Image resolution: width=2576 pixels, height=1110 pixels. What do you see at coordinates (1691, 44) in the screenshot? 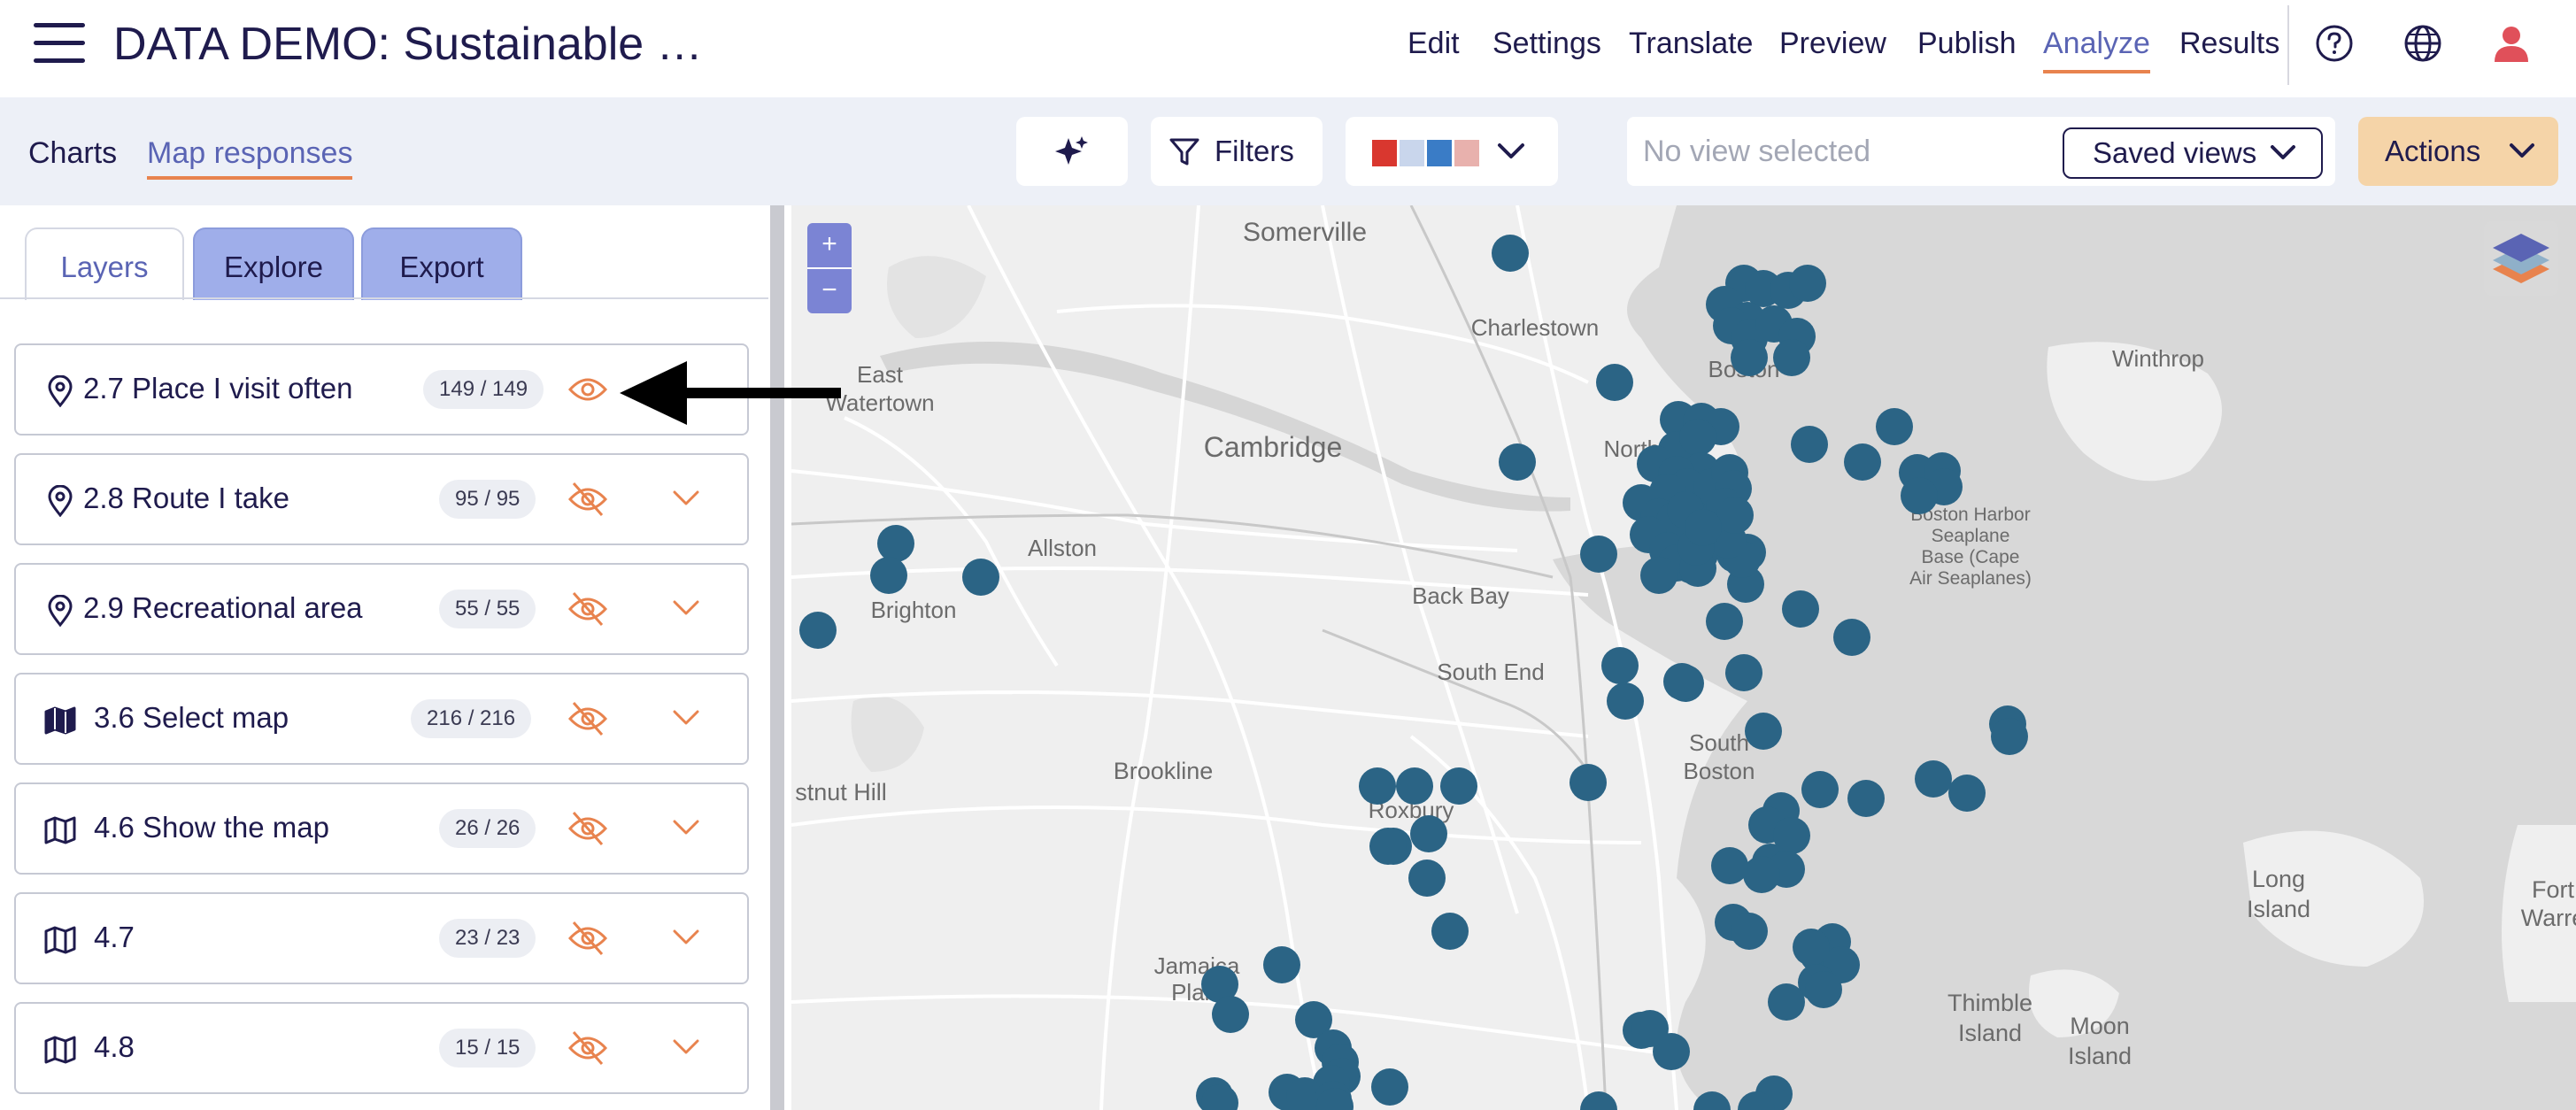
I see `nav-translate: Translate` at bounding box center [1691, 44].